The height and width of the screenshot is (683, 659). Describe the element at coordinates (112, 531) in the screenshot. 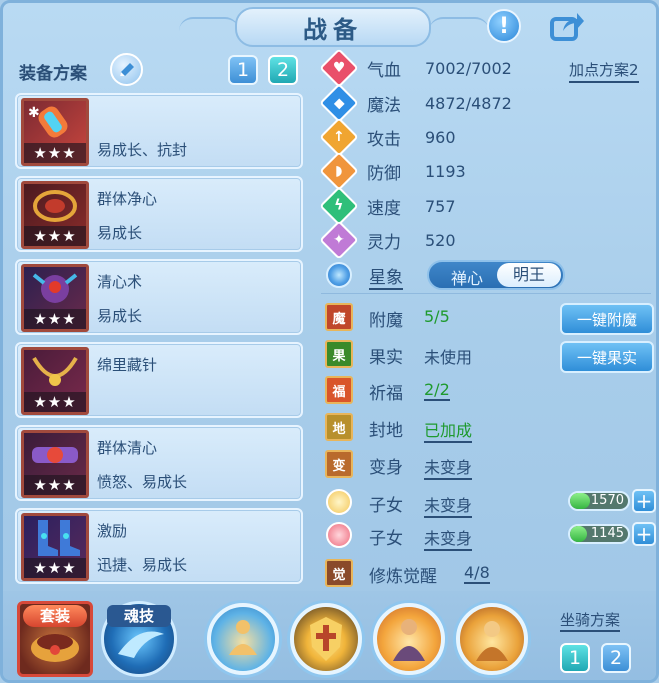

I see `equipment-name: 激励` at that location.